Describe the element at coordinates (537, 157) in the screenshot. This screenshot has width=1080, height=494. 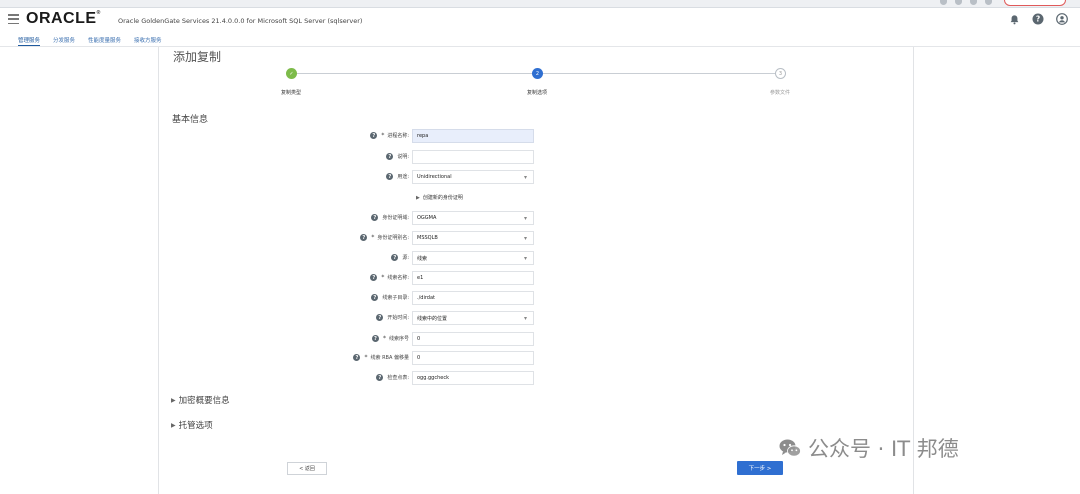
I see `form-row-description: ? 说明:` at that location.